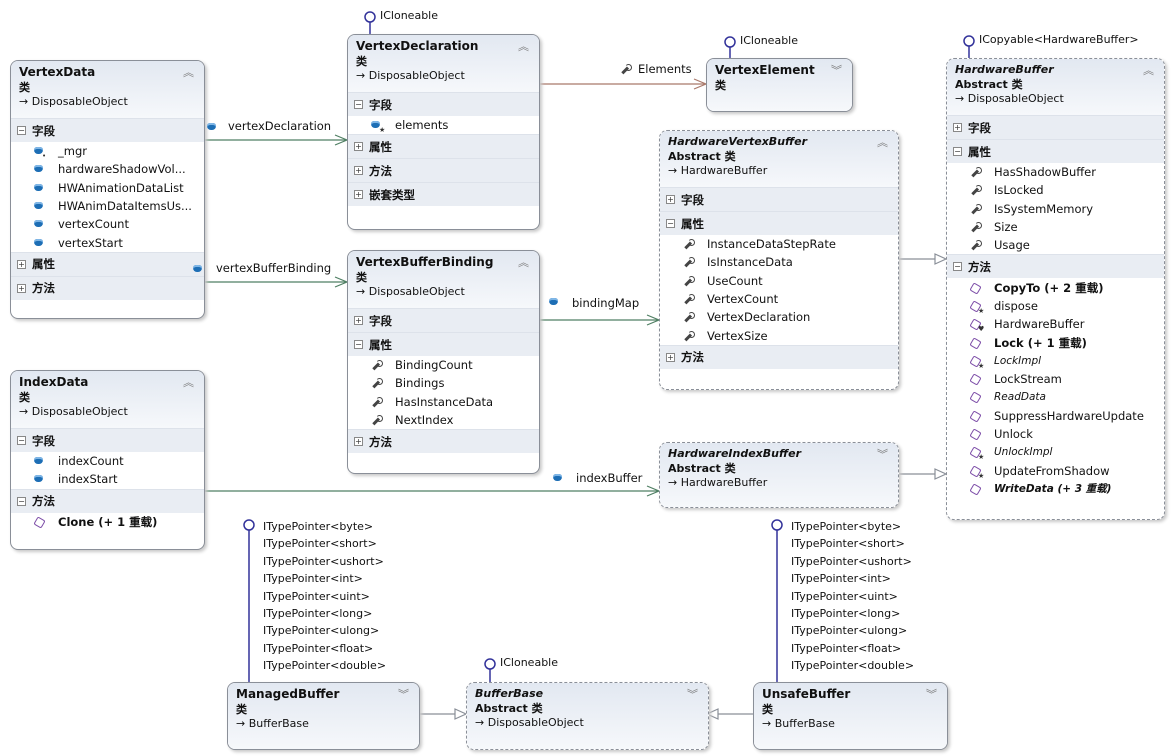 The height and width of the screenshot is (756, 1171). Describe the element at coordinates (779, 281) in the screenshot. I see `member-item: UseCount` at that location.